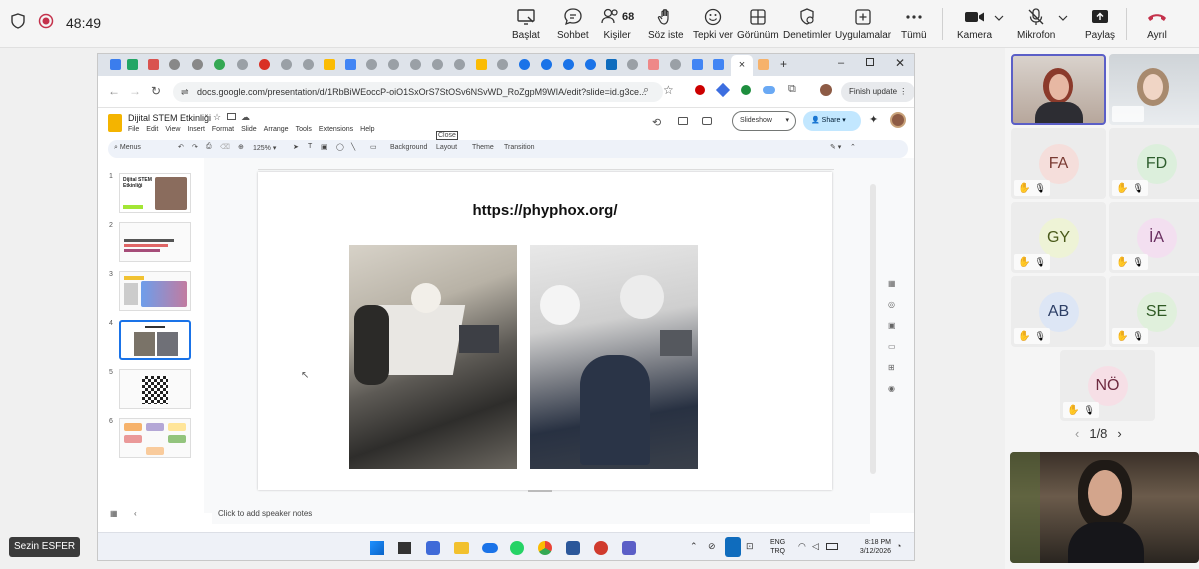 The height and width of the screenshot is (569, 1199). I want to click on grid-view-icon: ▦, so click(114, 513).